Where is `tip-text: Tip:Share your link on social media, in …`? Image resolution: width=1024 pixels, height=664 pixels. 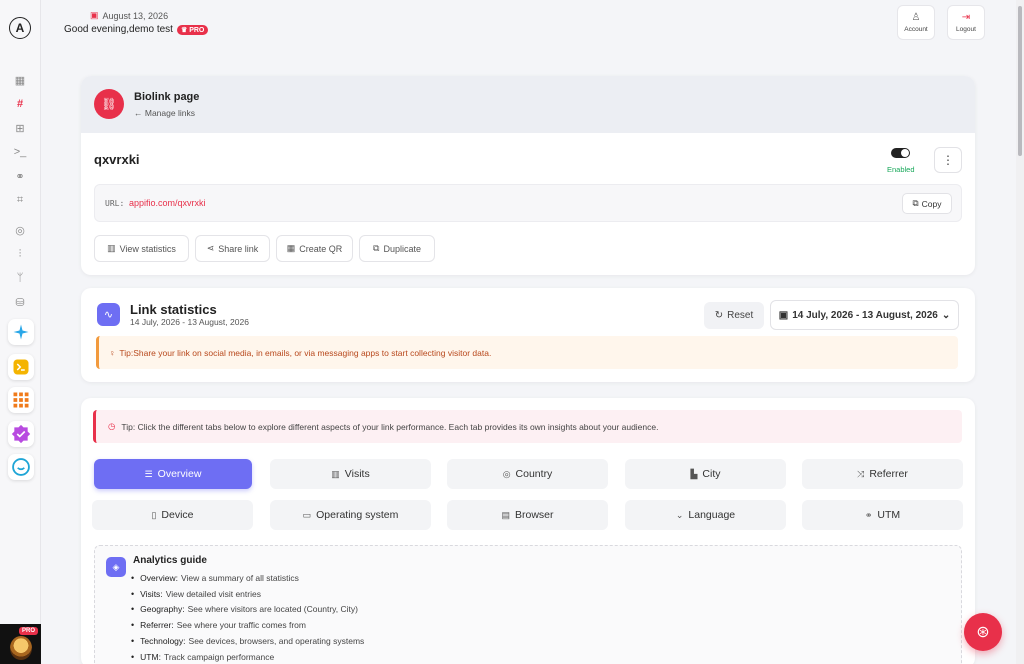
tip-text: Tip:Share your link on social media, in … is located at coordinates (305, 352).